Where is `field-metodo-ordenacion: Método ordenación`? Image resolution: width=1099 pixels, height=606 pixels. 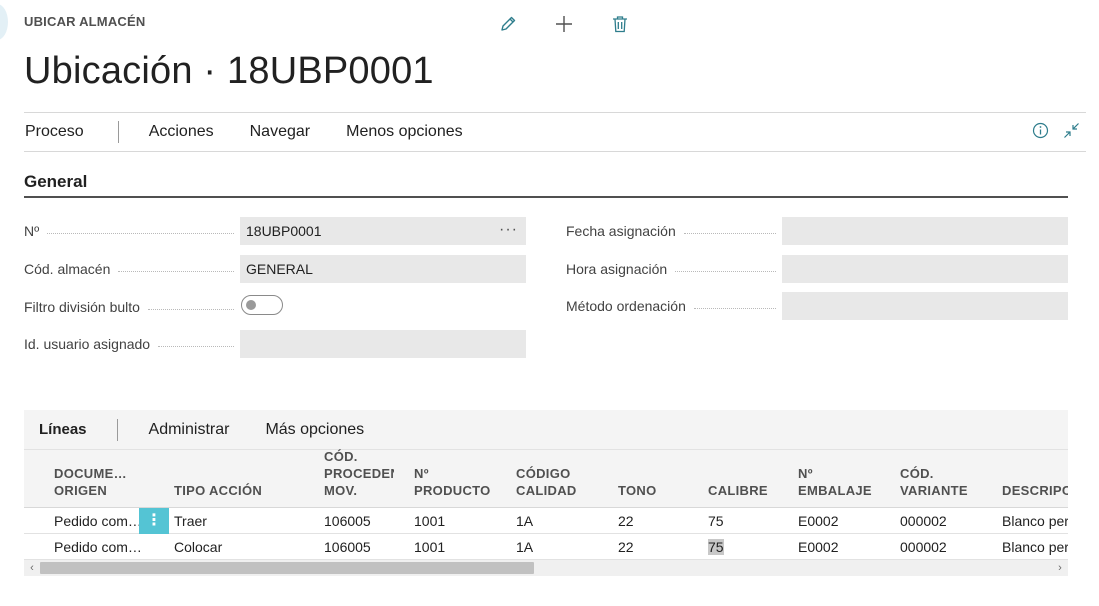 field-metodo-ordenacion: Método ordenación is located at coordinates (817, 306).